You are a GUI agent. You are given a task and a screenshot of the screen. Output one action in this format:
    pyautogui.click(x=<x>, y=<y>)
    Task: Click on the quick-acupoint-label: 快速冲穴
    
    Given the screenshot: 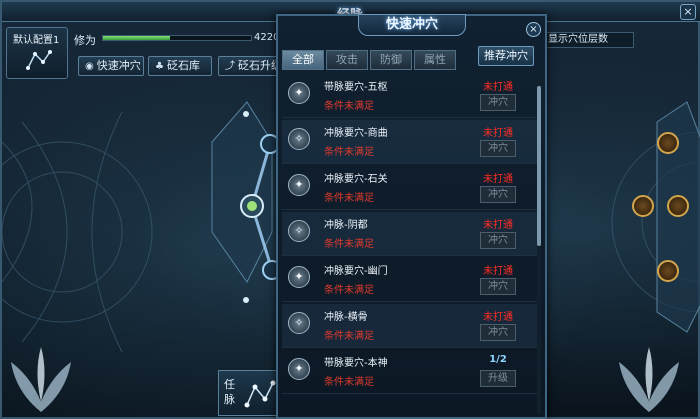 What is the action you would take?
    pyautogui.click(x=118, y=65)
    